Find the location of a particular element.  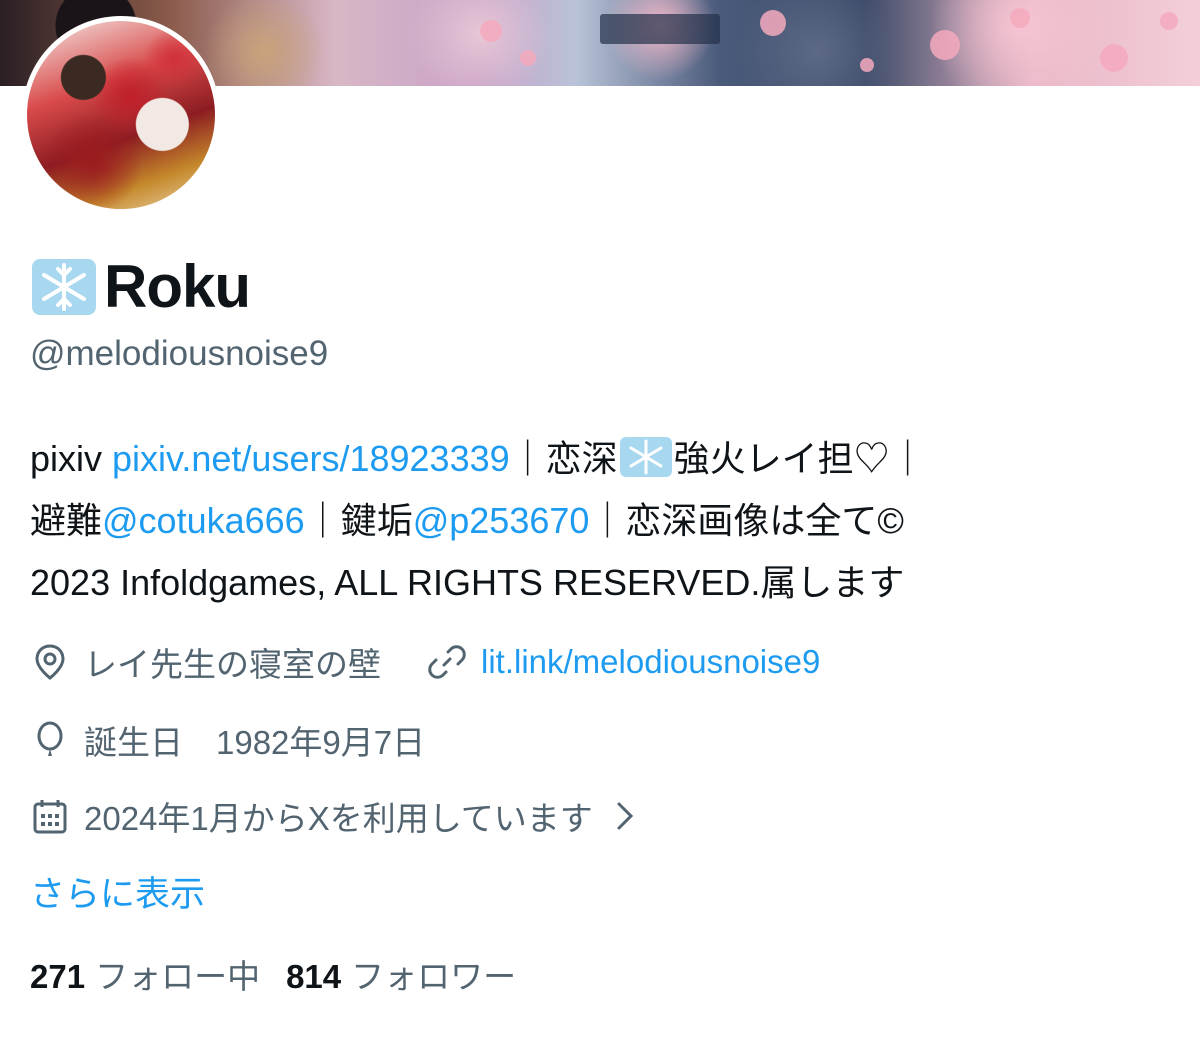

birthday-row: 誕生日 1982年9月7日 is located at coordinates (227, 740).